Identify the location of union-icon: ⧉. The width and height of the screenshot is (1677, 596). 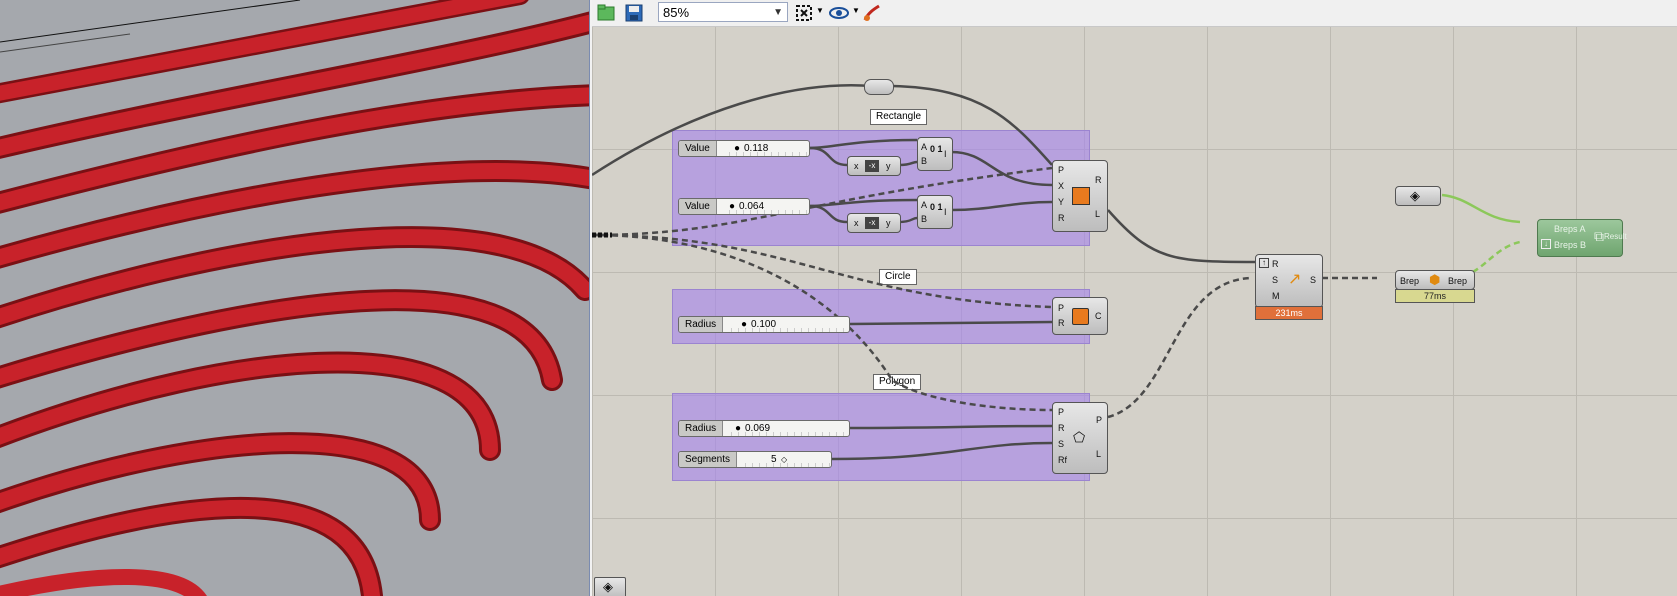
(1599, 236).